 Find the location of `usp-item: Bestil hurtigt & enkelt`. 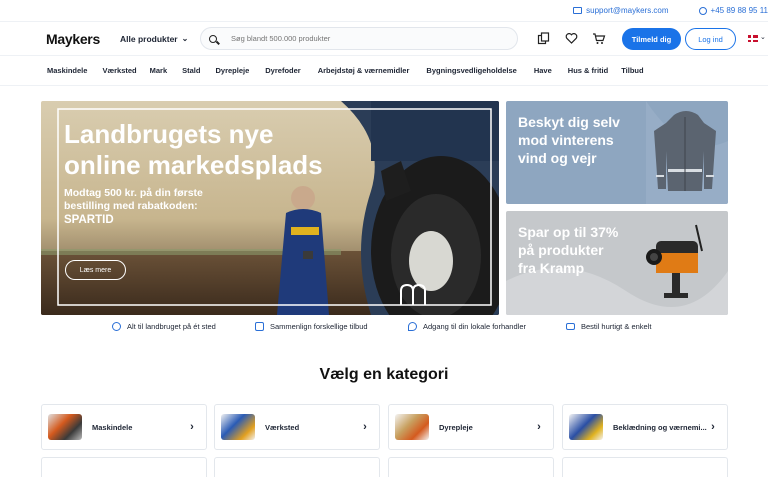

usp-item: Bestil hurtigt & enkelt is located at coordinates (608, 326).